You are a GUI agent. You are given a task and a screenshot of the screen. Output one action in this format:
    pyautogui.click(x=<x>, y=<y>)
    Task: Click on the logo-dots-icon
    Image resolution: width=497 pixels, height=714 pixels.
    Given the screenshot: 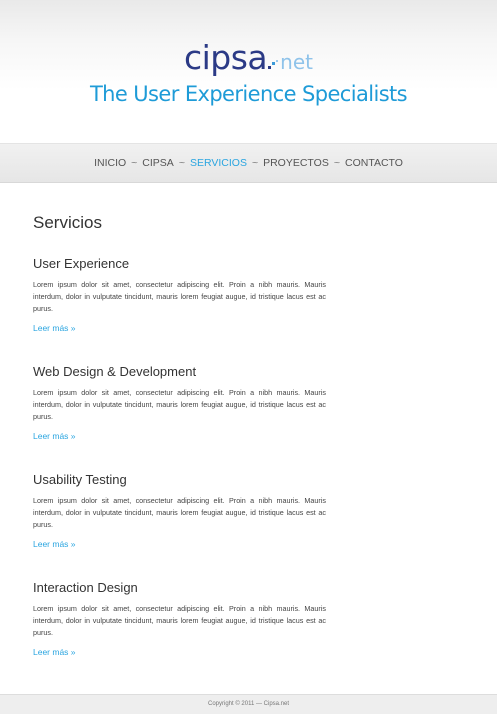 What is the action you would take?
    pyautogui.click(x=274, y=64)
    